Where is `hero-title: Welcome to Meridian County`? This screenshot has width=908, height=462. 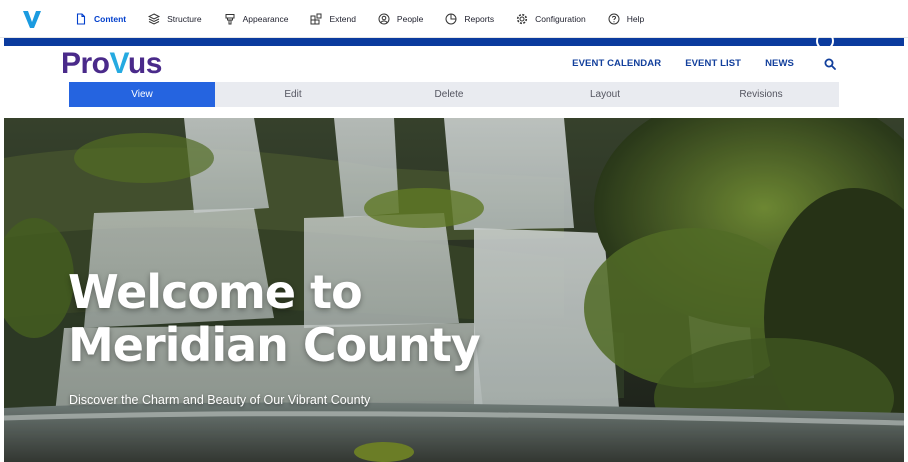 hero-title: Welcome to Meridian County is located at coordinates (274, 318).